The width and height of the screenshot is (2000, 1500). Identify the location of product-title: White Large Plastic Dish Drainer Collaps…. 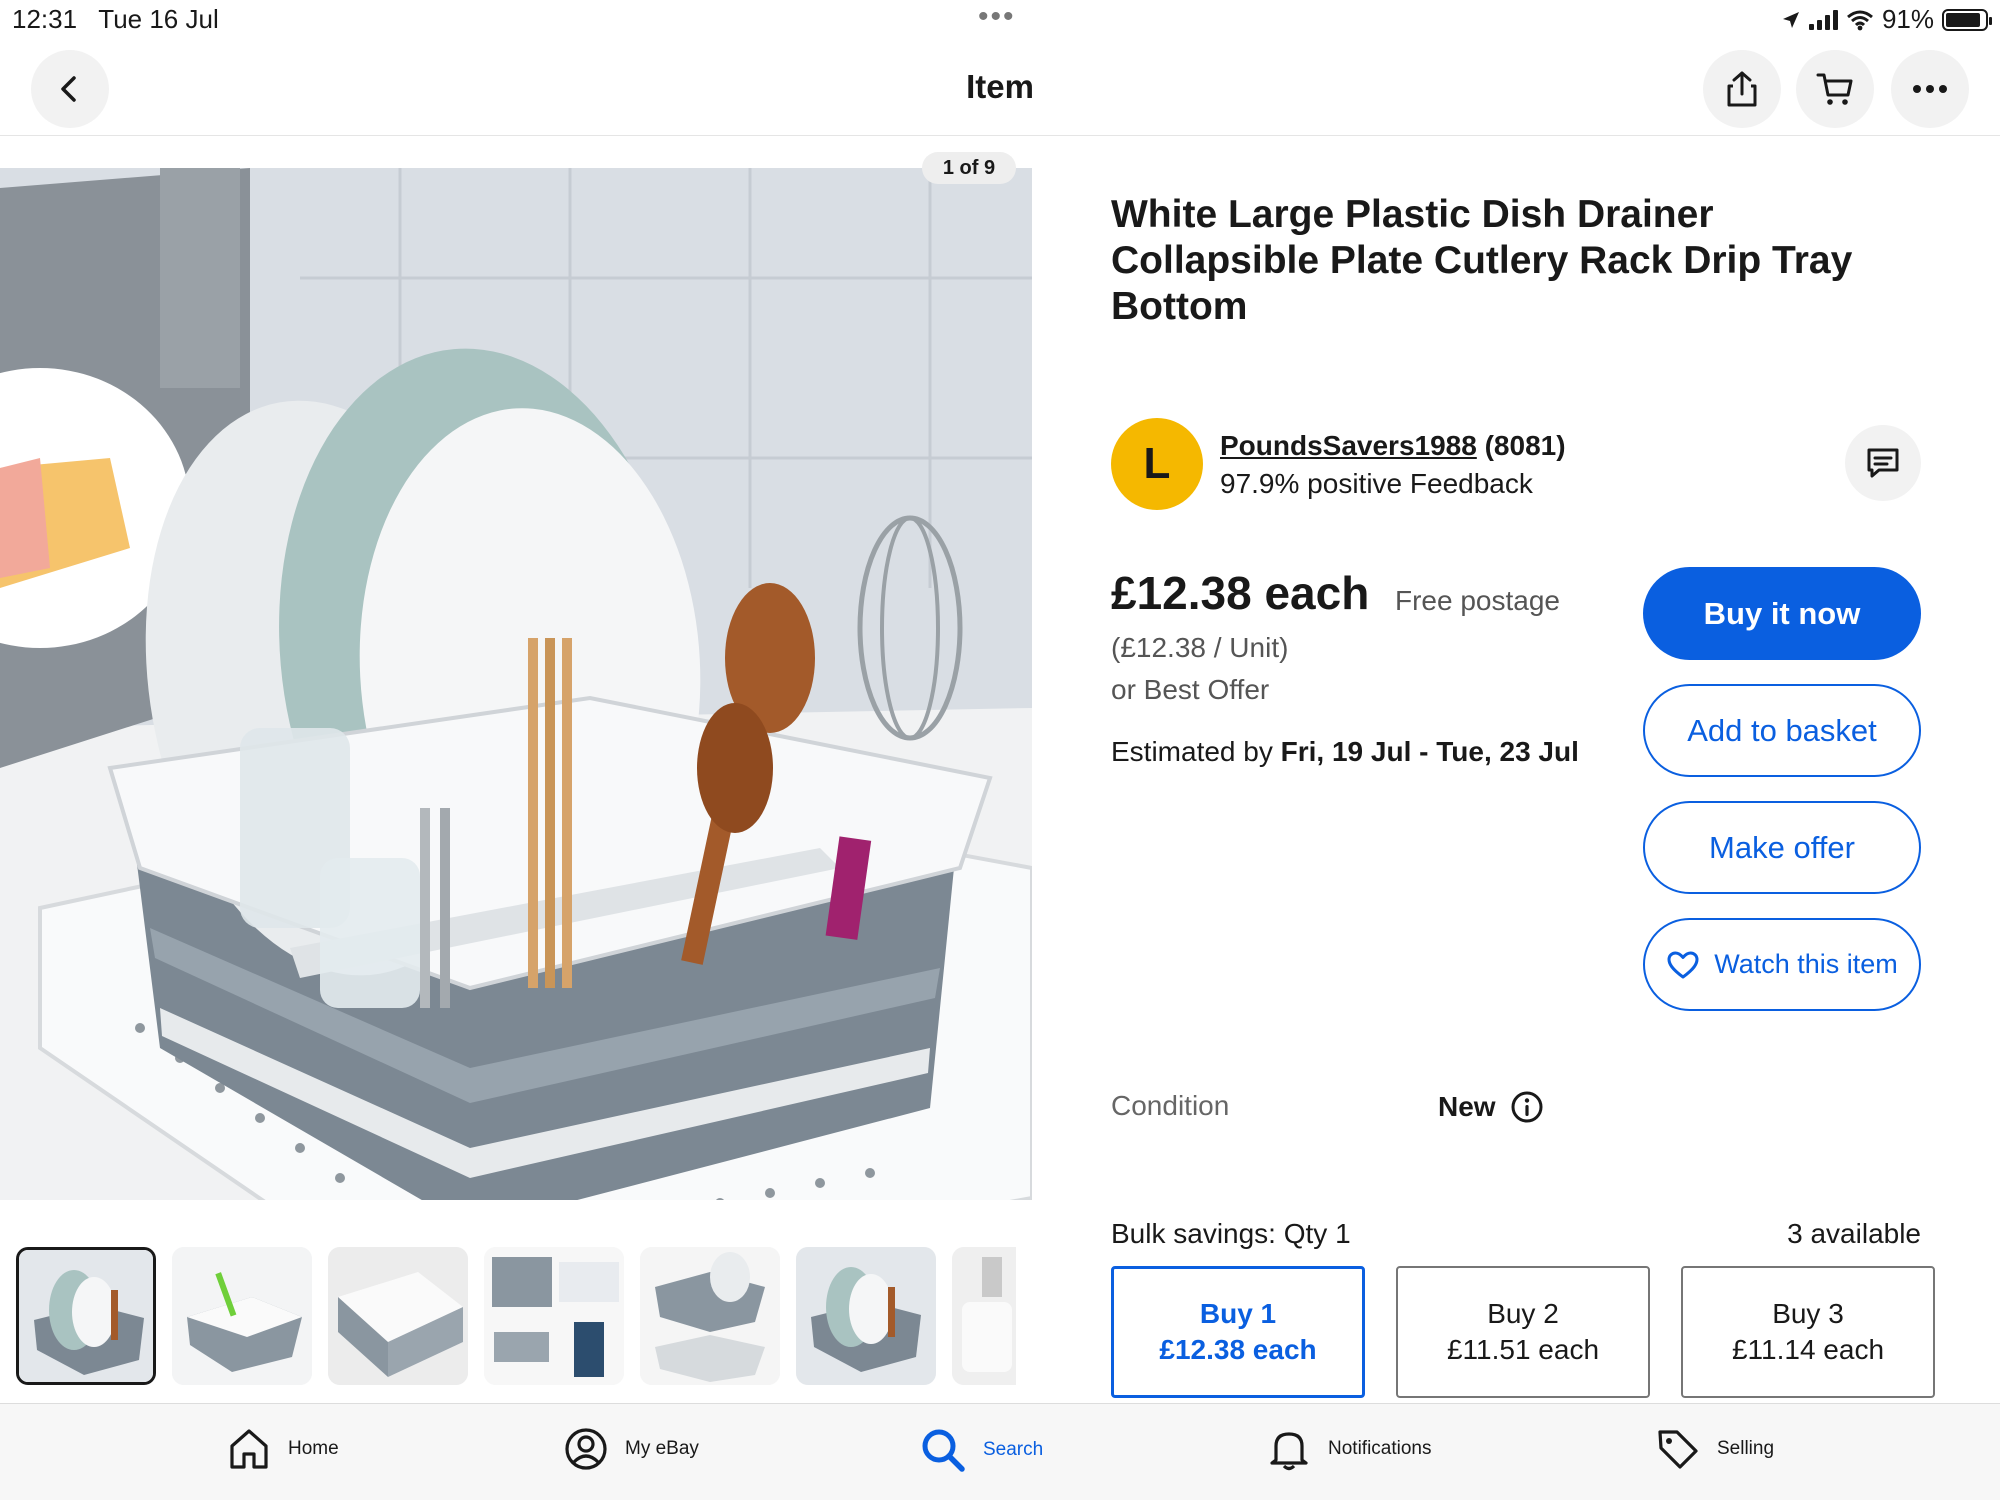
(1482, 260).